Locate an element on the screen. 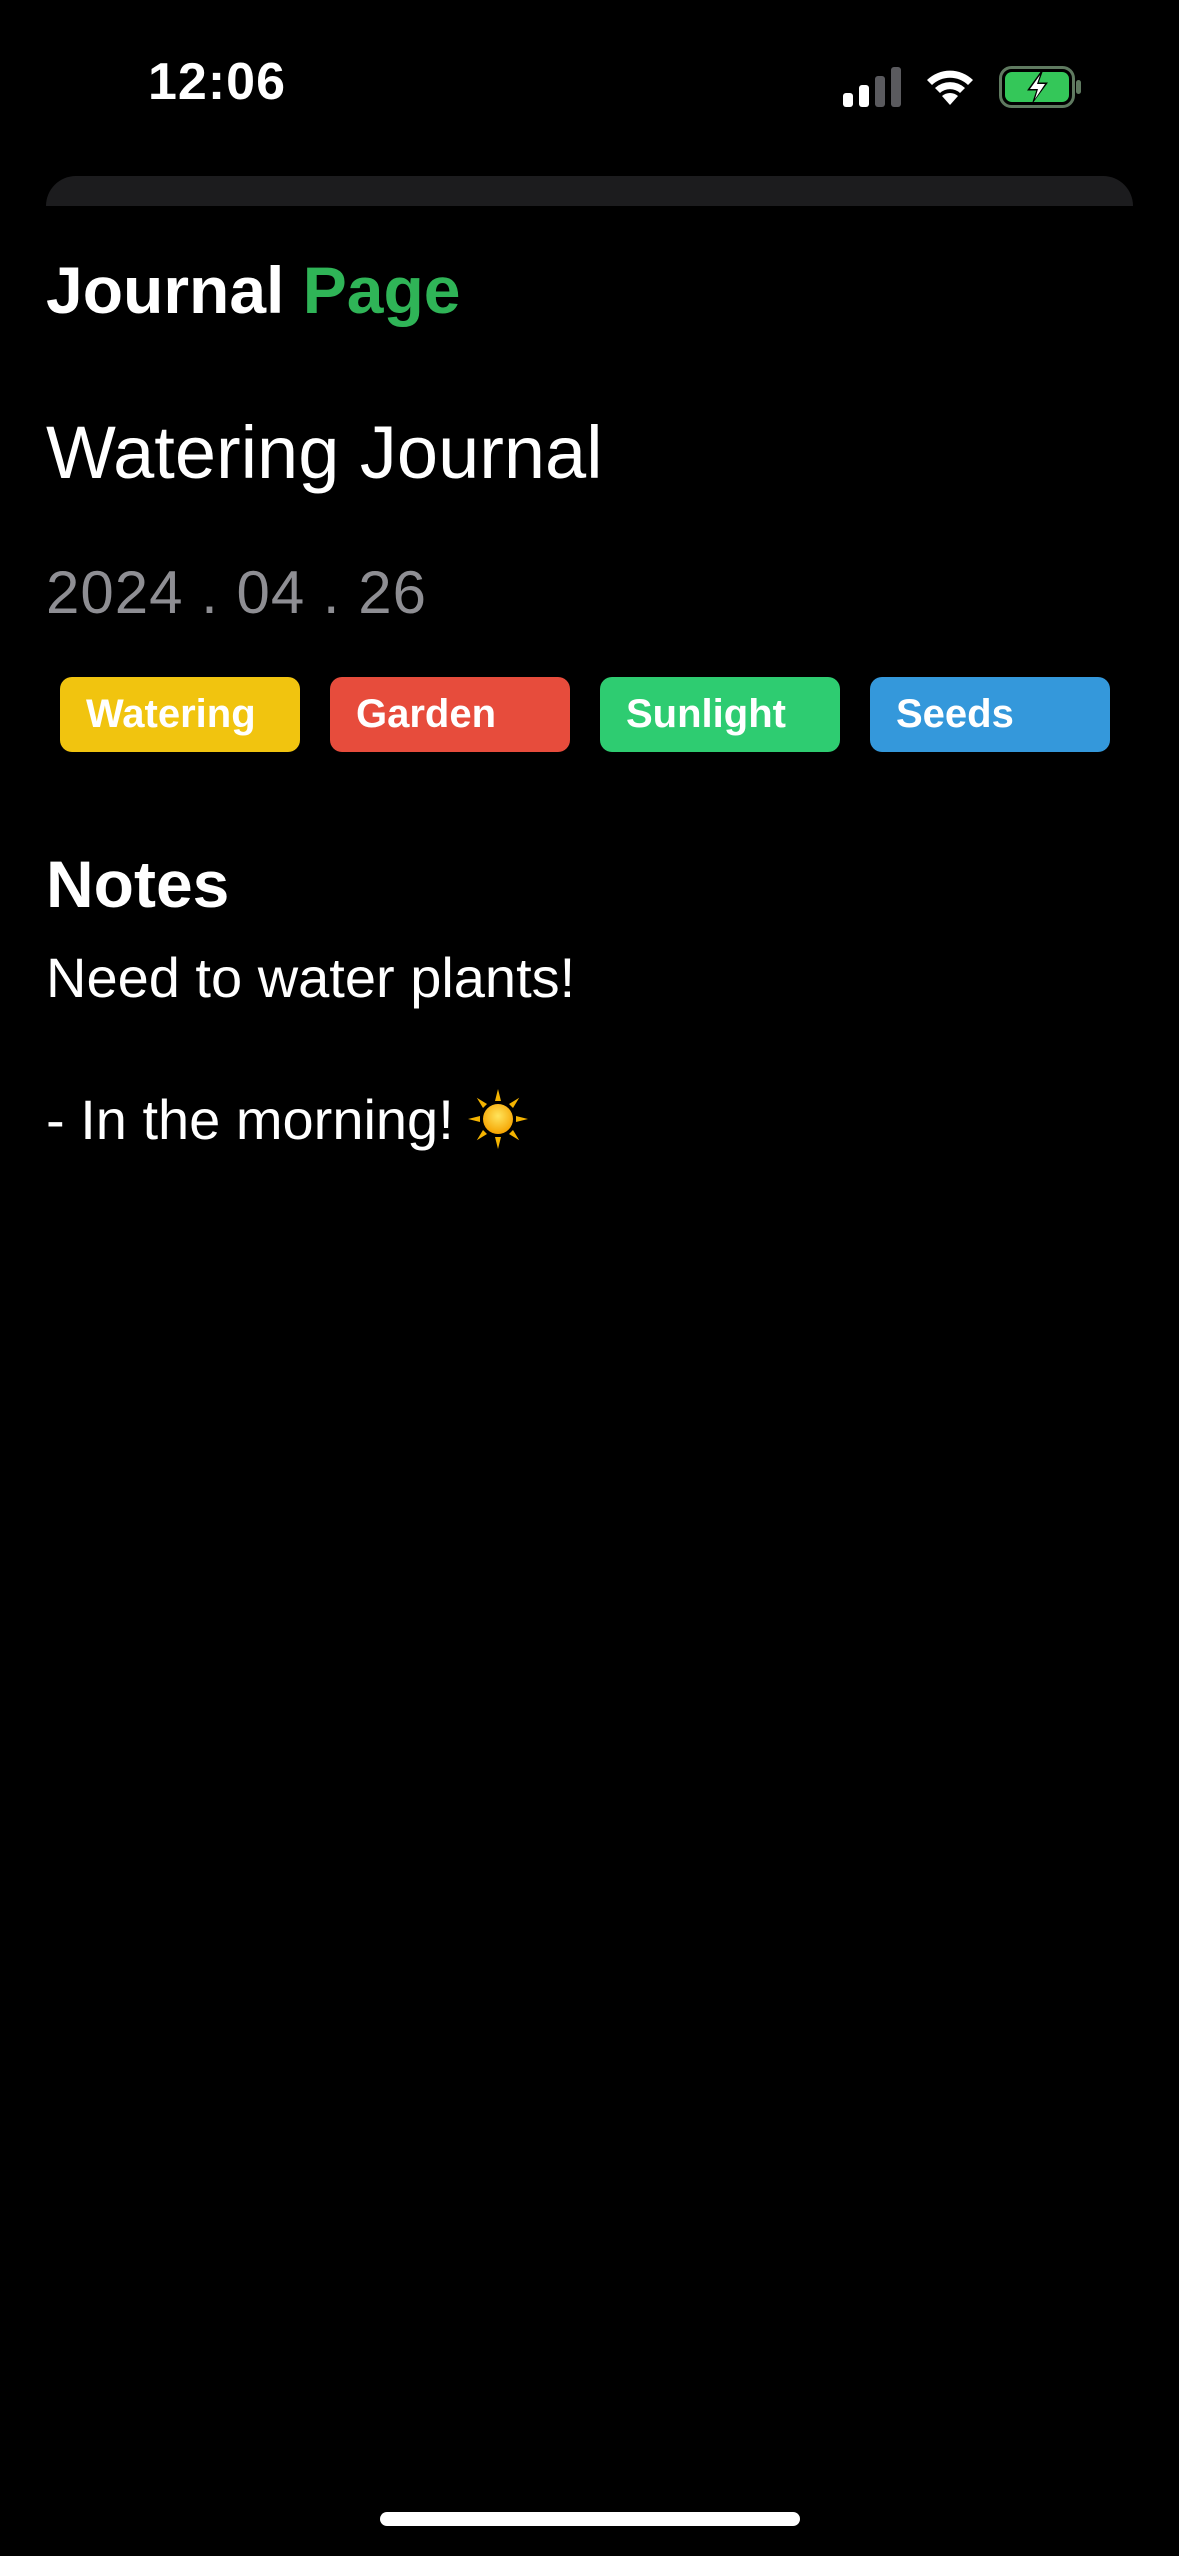 Image resolution: width=1179 pixels, height=2556 pixels. sun-icon is located at coordinates (497, 1119).